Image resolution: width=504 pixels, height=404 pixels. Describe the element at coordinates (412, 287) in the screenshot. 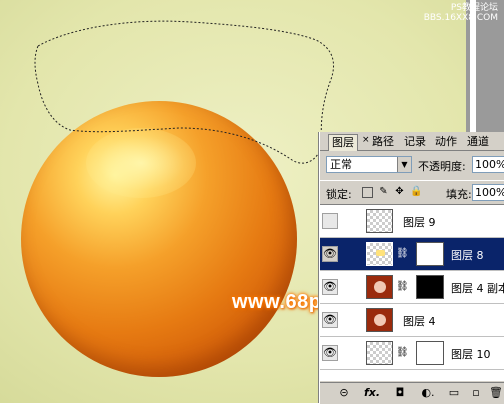

I see `layer-row: 👁 ⛓ 图层 4 副本` at that location.